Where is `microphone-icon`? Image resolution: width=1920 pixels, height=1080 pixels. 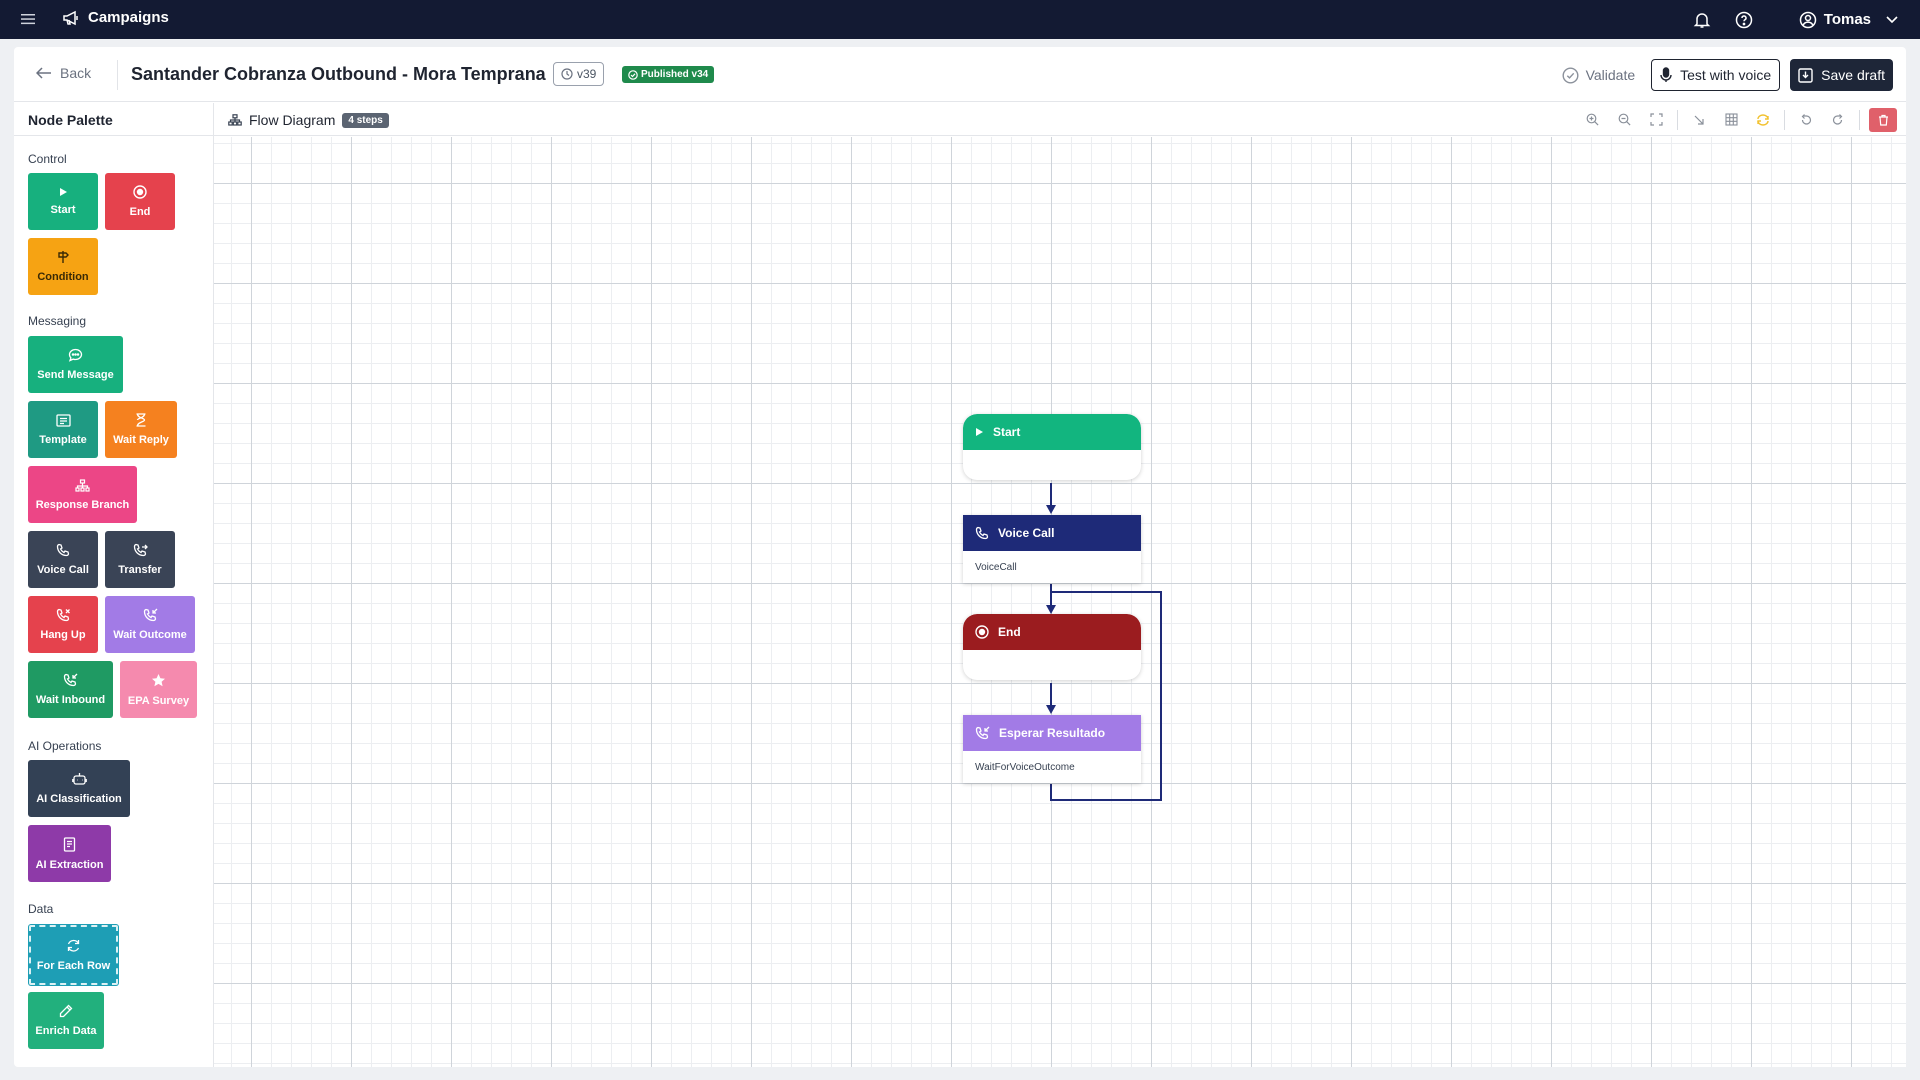 microphone-icon is located at coordinates (1666, 75).